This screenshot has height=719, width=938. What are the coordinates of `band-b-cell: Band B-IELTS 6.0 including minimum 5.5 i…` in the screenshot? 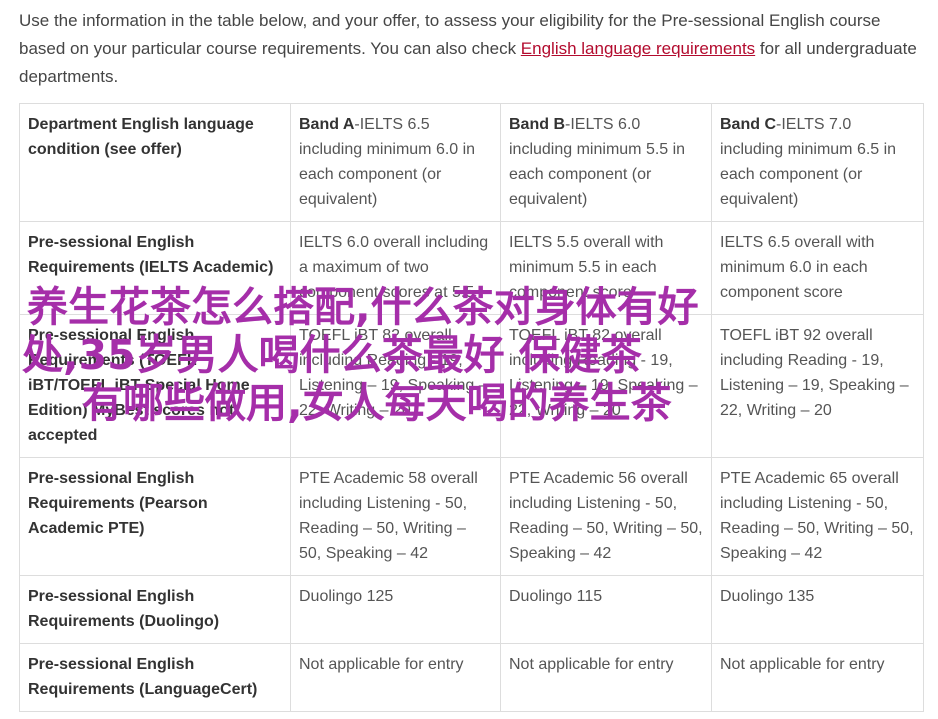 It's located at (606, 162).